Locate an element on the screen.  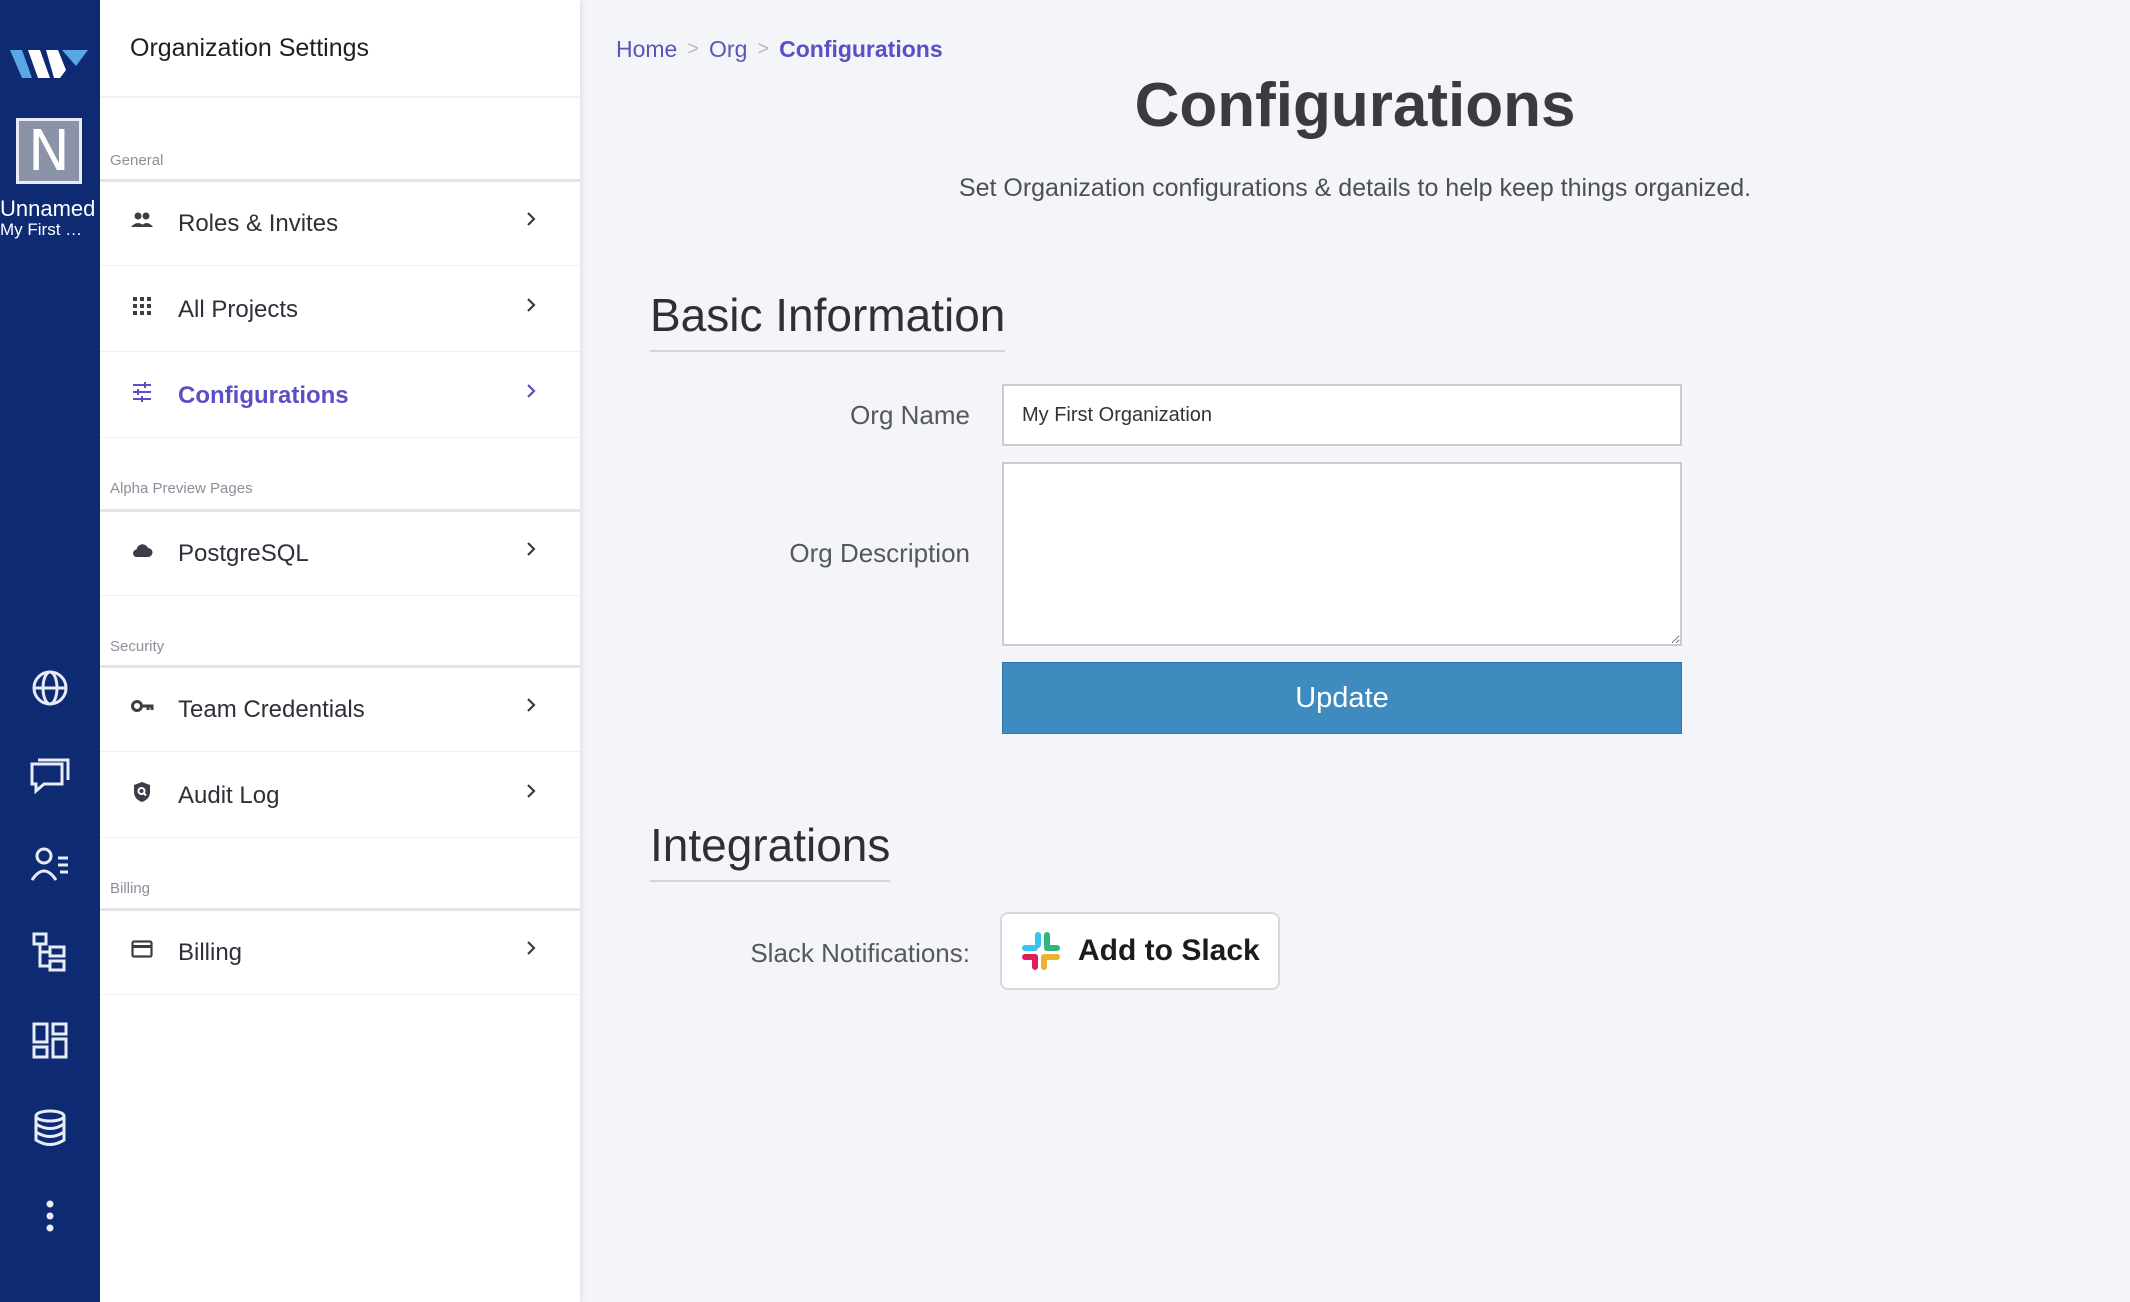
left-rail: N Unnamed My First Organization is located at coordinates (50, 651).